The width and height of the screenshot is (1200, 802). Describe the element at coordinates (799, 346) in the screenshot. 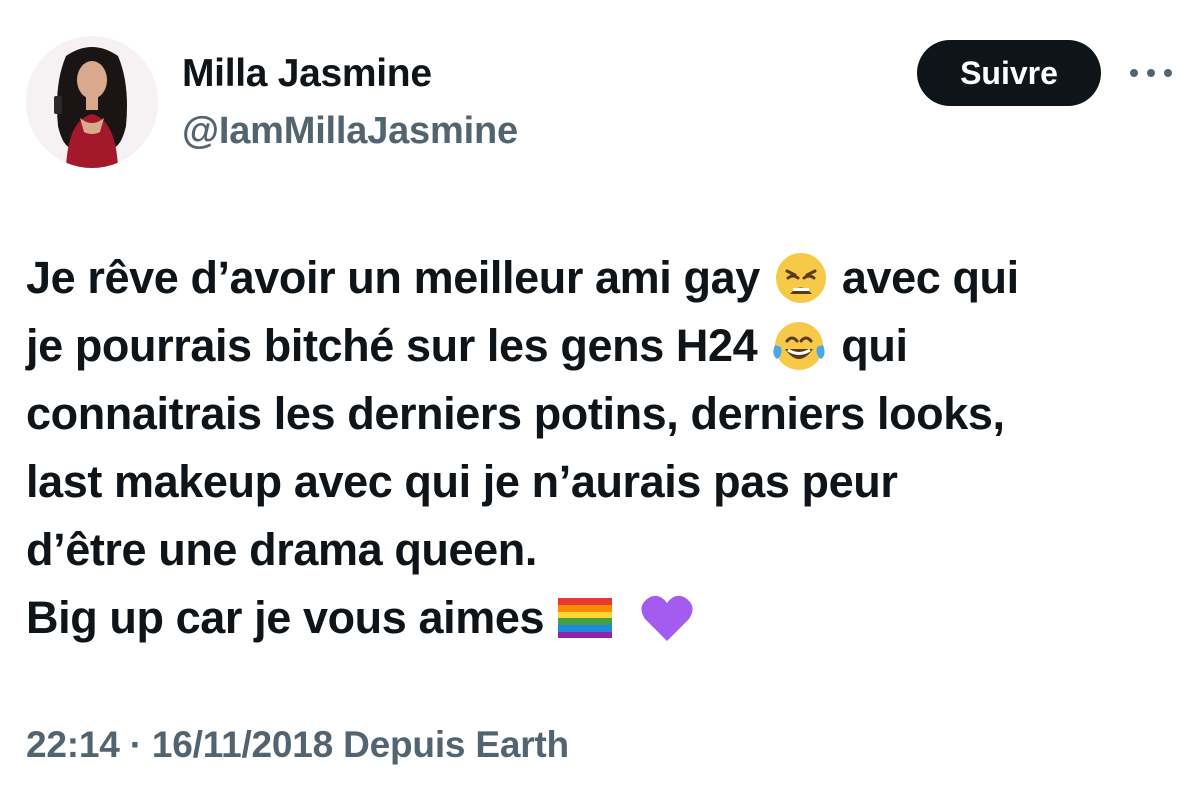

I see `tears-of-joy-emoji-icon` at that location.